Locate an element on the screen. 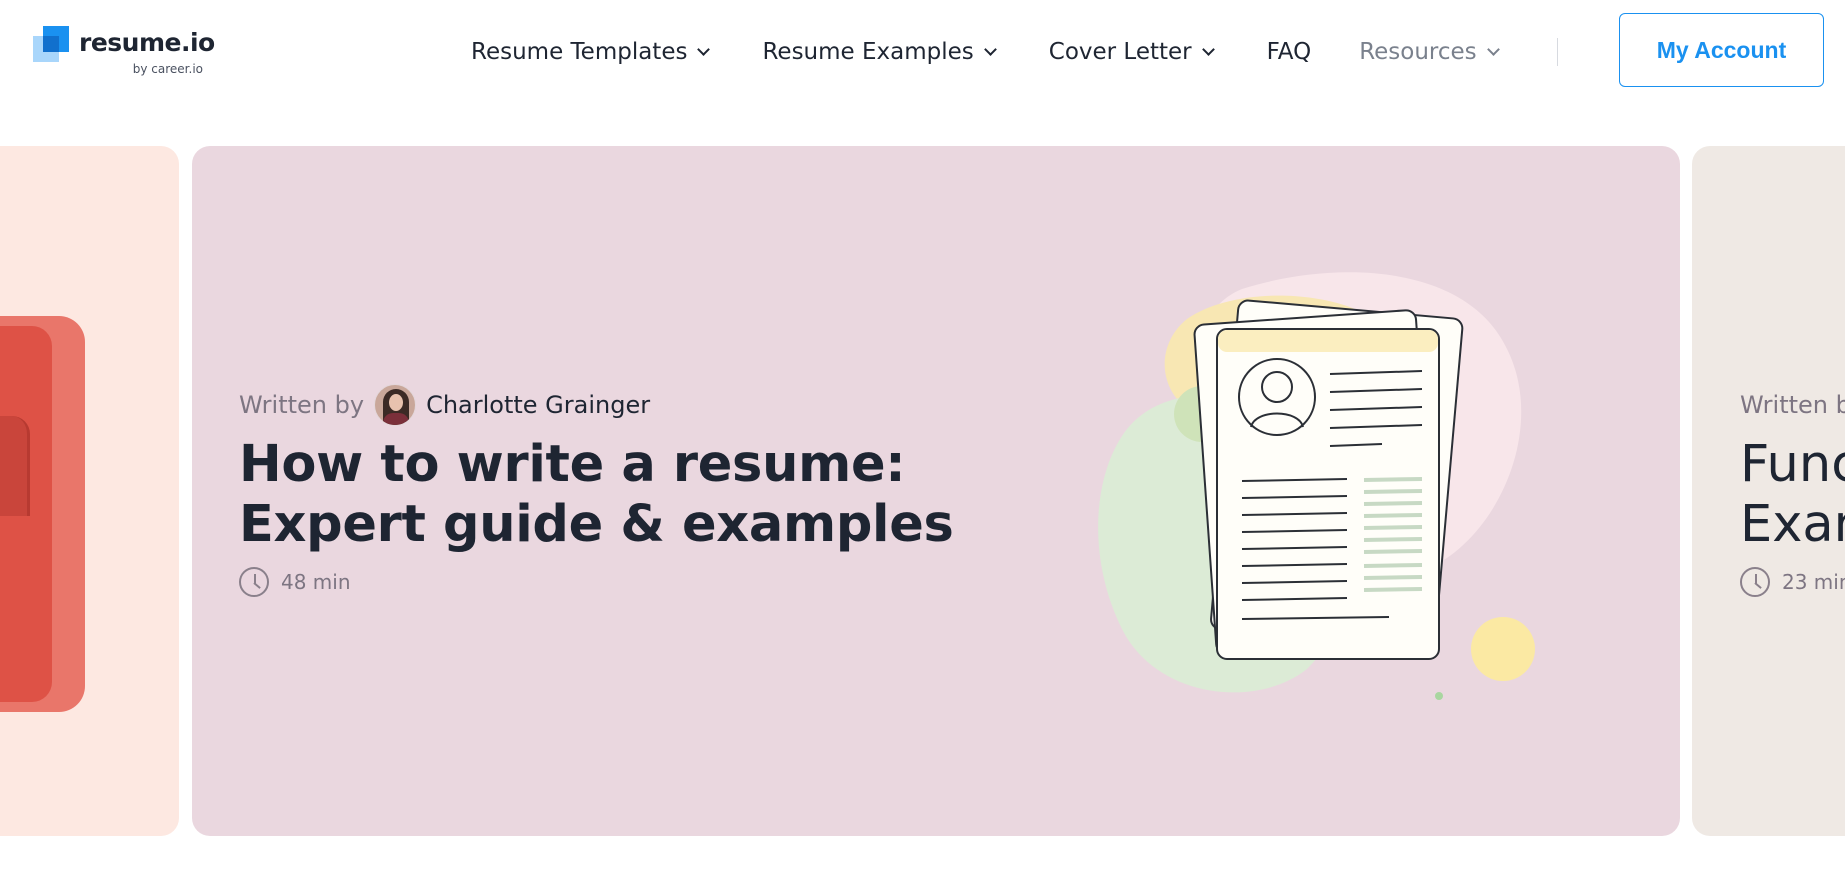 This screenshot has height=874, width=1845. read-time-value: 48 min is located at coordinates (316, 582).